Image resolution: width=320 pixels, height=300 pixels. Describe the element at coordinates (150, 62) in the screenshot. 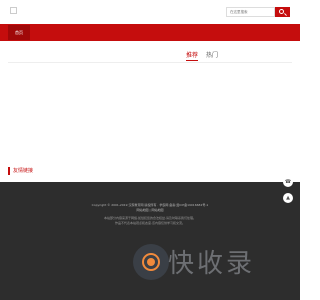

I see `tabs-divider` at that location.